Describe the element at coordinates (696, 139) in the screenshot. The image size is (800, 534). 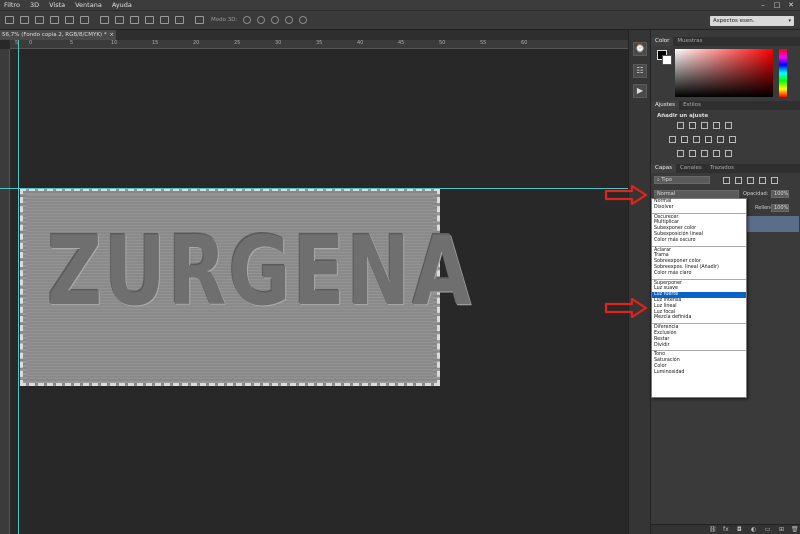
I see `black-white-icon` at that location.